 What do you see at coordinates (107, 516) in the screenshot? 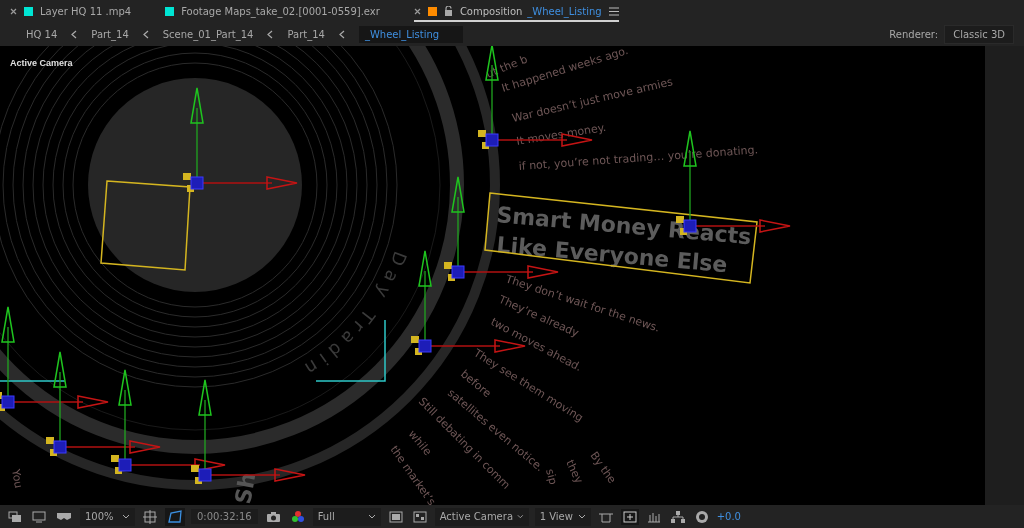
I see `zoom-dropdown: 100%` at bounding box center [107, 516].